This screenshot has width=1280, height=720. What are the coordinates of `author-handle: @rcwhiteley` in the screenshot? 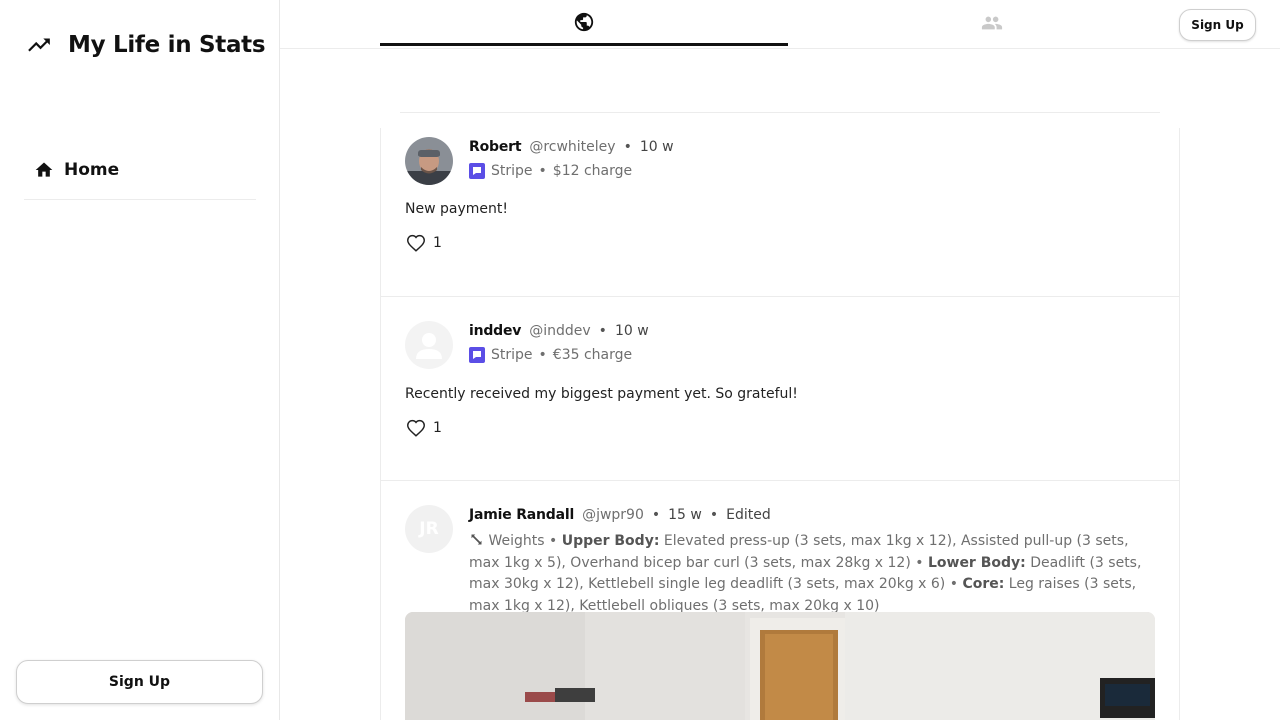 It's located at (572, 147).